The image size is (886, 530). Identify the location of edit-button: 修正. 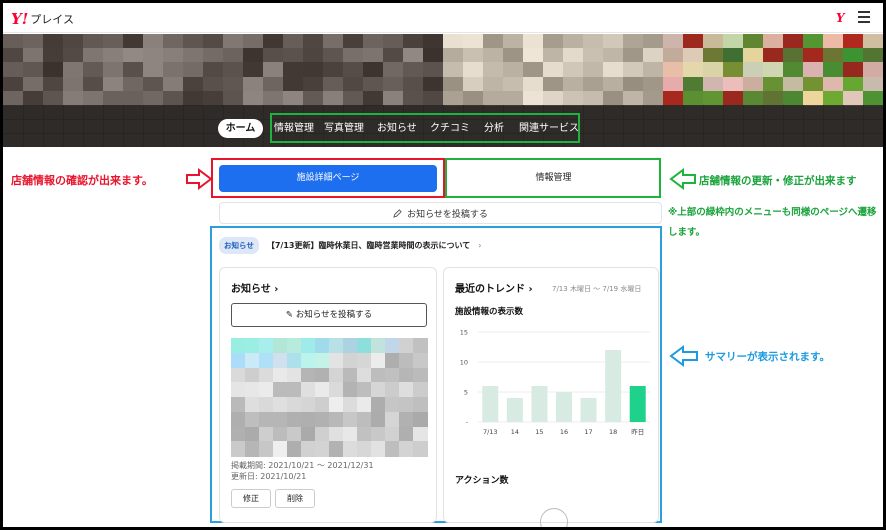
(251, 498).